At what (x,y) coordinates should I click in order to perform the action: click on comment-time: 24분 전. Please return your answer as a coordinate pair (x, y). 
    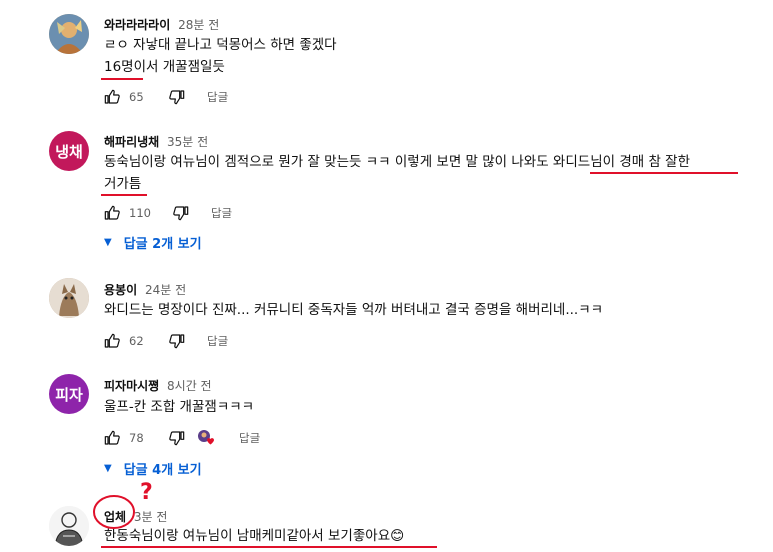
    Looking at the image, I should click on (165, 290).